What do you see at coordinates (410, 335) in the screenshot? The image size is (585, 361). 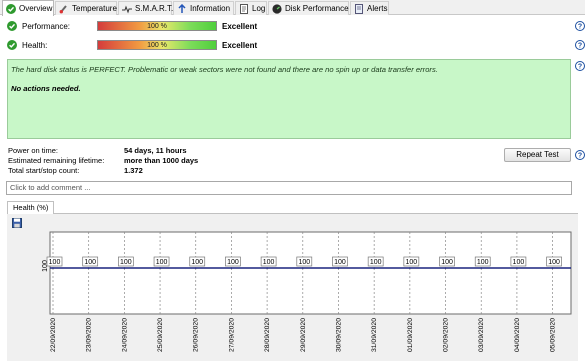 I see `x-tick-label: 01/09/2020` at bounding box center [410, 335].